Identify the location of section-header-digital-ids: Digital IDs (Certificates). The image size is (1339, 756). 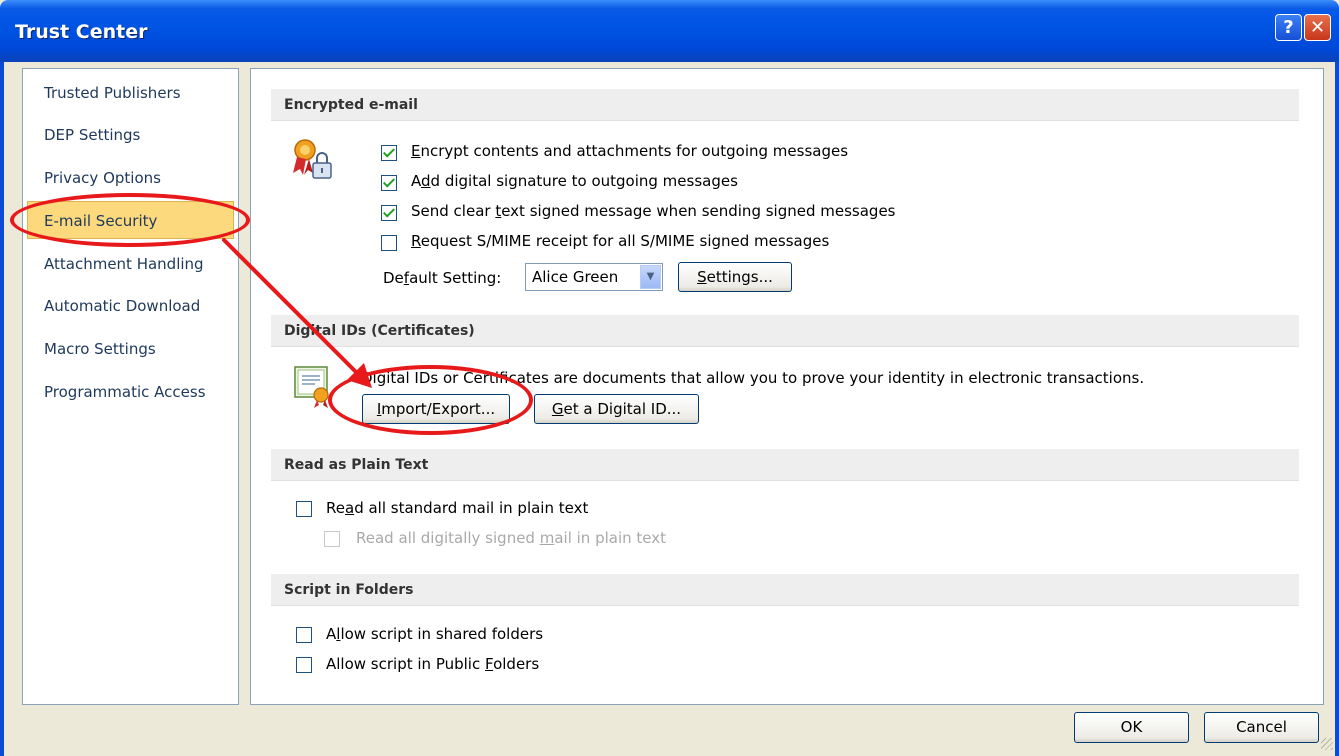
(785, 331).